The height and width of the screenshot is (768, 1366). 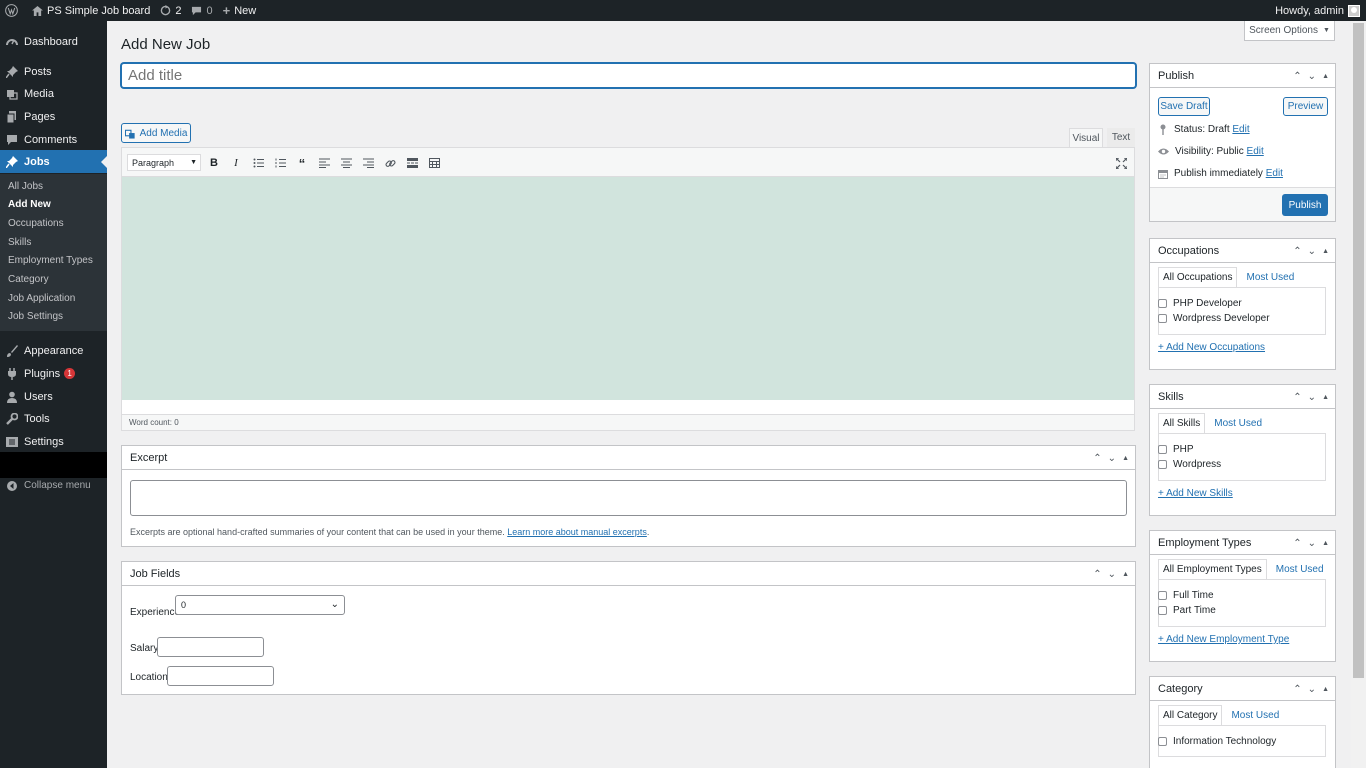 What do you see at coordinates (577, 532) in the screenshot?
I see `excerpt-learn-more-link: Learn more about manual excerpts` at bounding box center [577, 532].